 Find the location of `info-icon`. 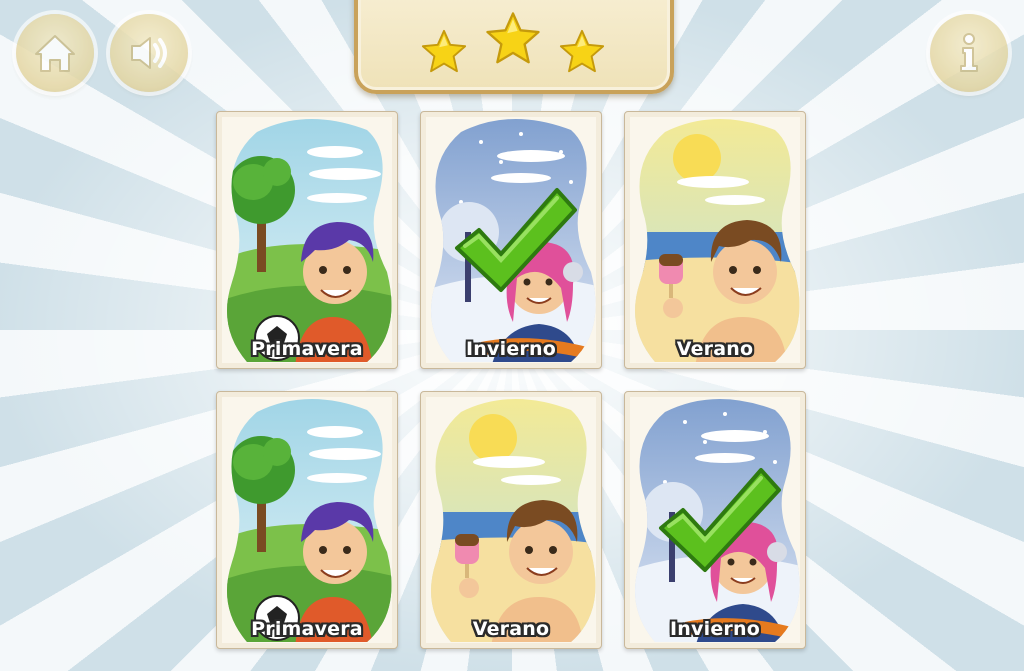

info-icon is located at coordinates (969, 52).